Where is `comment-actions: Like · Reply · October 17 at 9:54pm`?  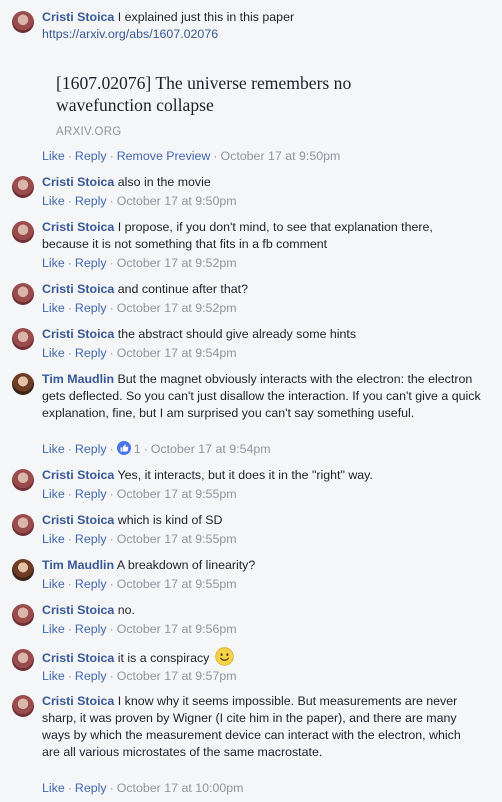 comment-actions: Like · Reply · October 17 at 9:54pm is located at coordinates (139, 353).